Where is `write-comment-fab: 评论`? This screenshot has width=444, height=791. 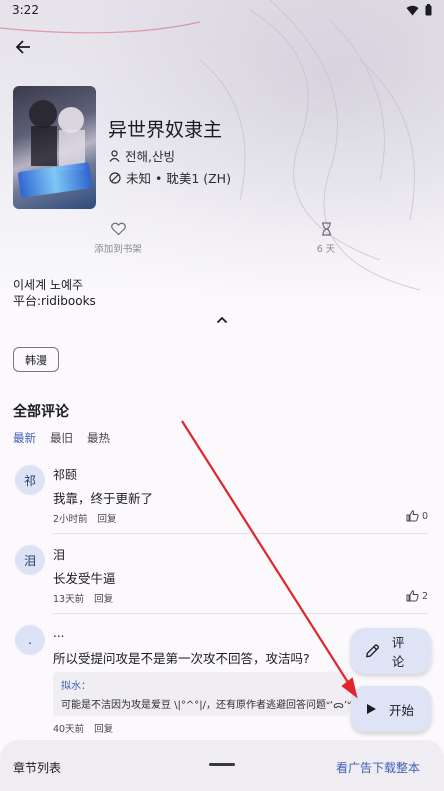 write-comment-fab: 评论 is located at coordinates (391, 651).